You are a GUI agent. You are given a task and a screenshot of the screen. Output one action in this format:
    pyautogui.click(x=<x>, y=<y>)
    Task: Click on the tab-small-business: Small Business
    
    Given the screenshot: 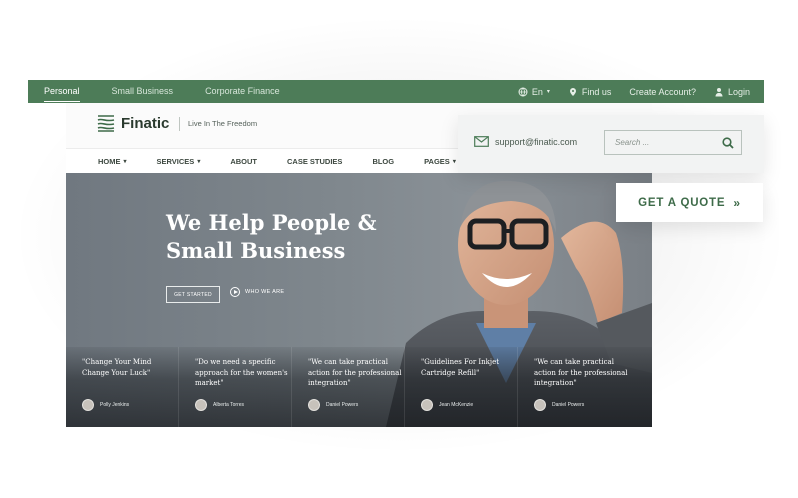 What is the action you would take?
    pyautogui.click(x=143, y=91)
    